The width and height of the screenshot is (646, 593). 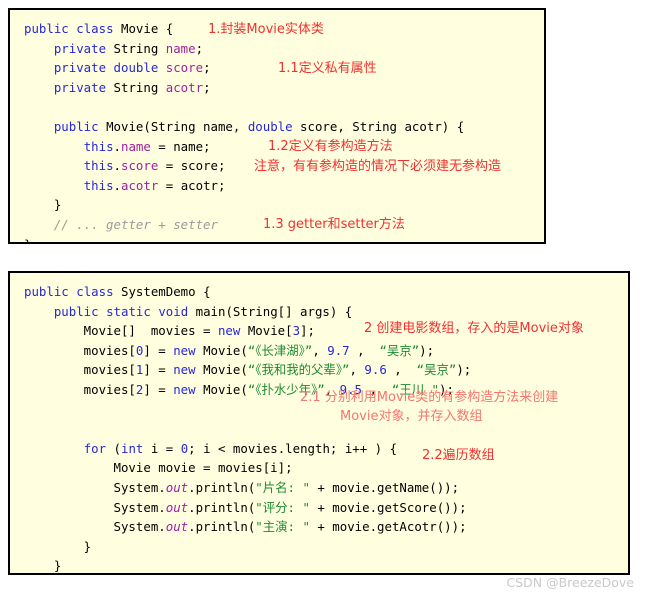 What do you see at coordinates (326, 468) in the screenshot?
I see `code-line: Movie movie = movies[i];` at bounding box center [326, 468].